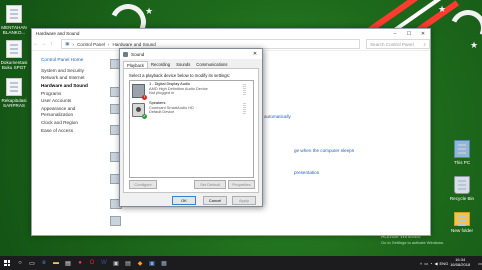 The width and height of the screenshot is (482, 270). Describe the element at coordinates (231, 33) in the screenshot. I see `window-titlebar: Hardware and Sound – ☐ ✕` at that location.